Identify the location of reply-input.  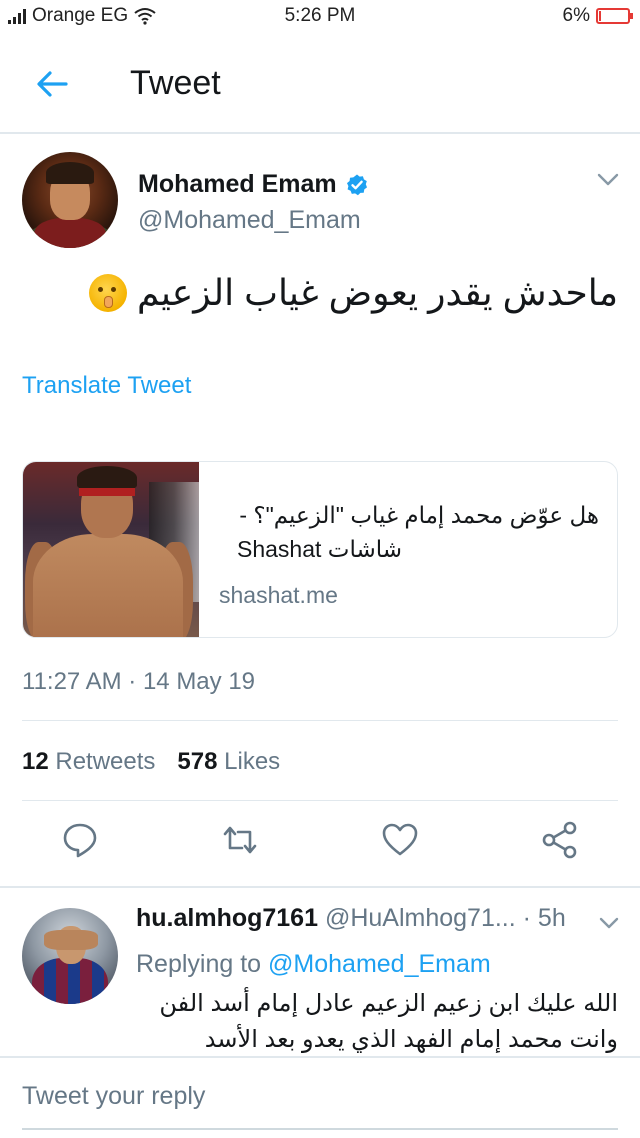
(320, 1096).